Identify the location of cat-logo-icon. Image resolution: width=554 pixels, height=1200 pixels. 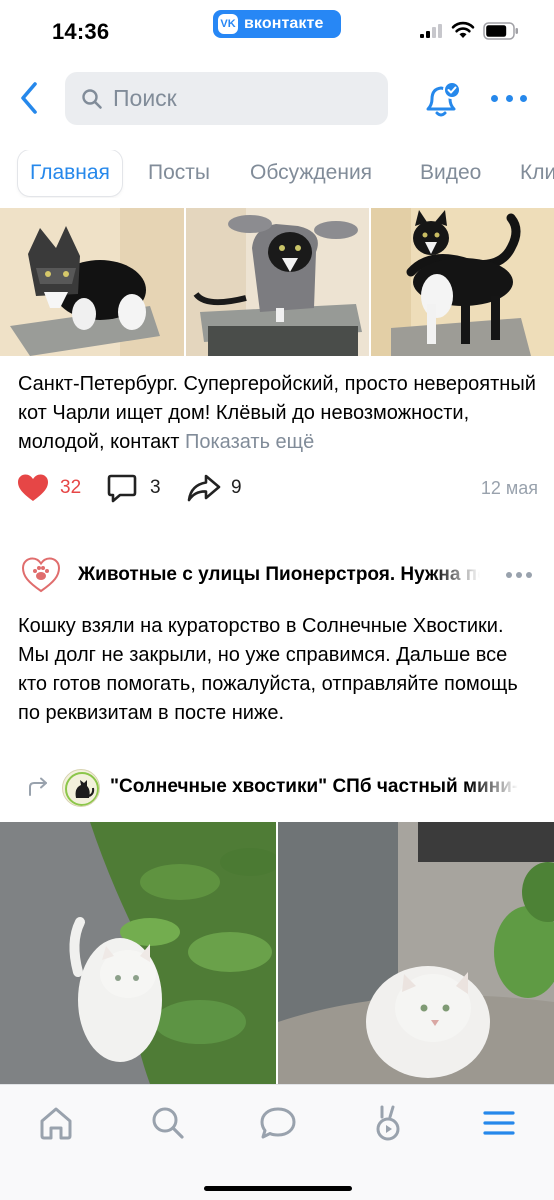
(82, 789).